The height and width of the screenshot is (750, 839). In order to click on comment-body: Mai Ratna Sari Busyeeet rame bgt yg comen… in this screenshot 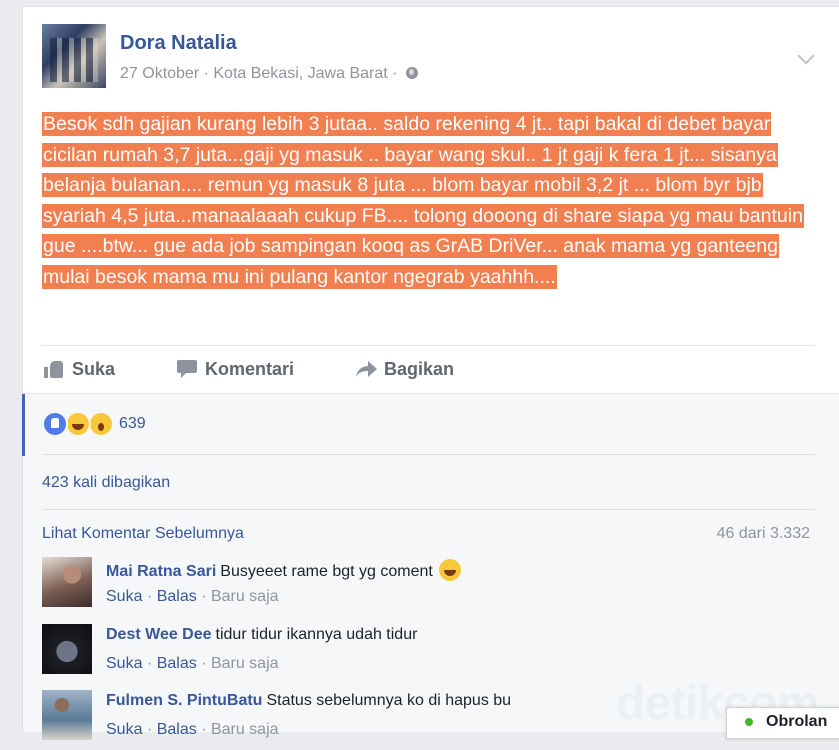, I will do `click(283, 570)`.